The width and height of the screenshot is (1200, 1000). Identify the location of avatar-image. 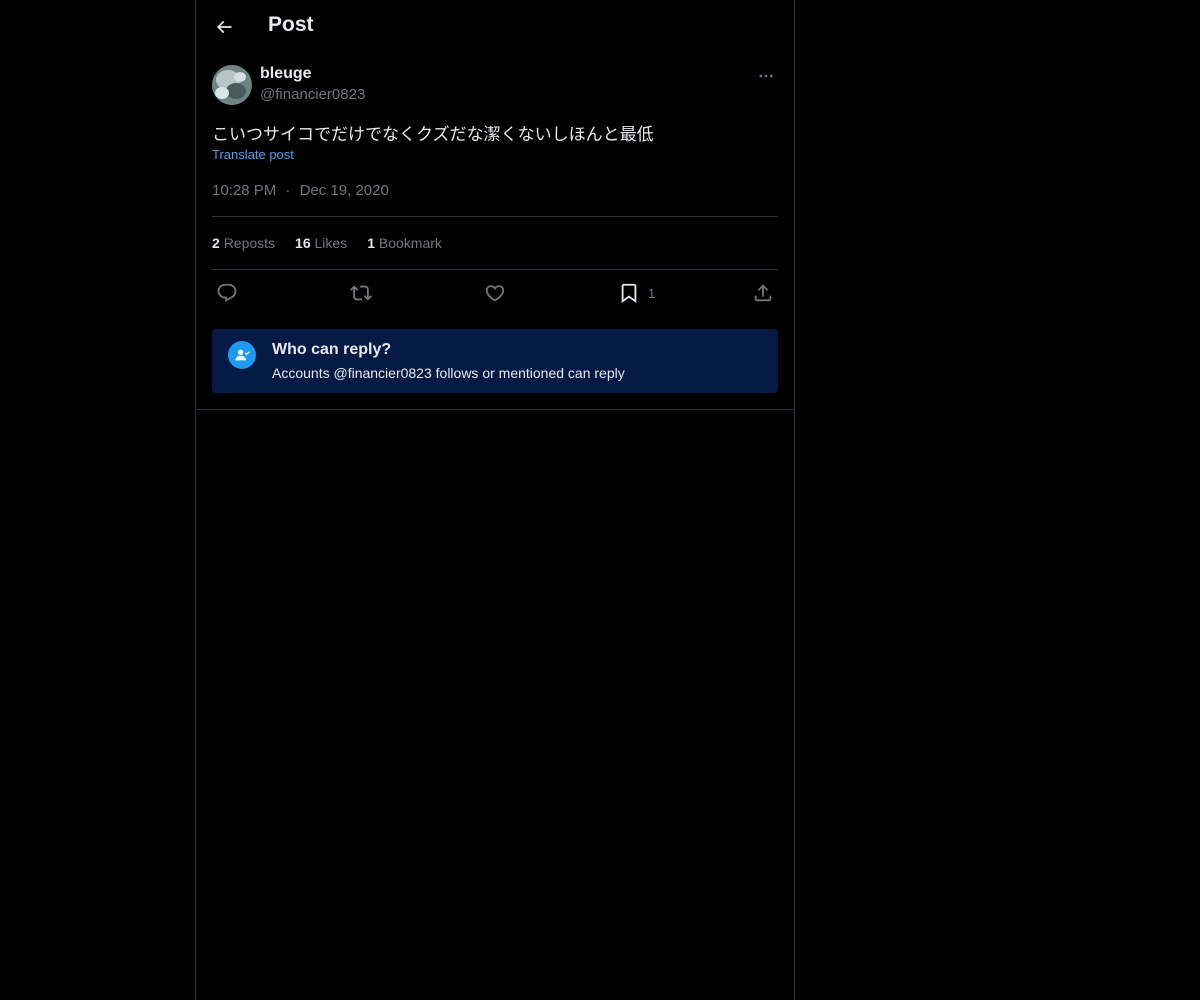
(232, 85).